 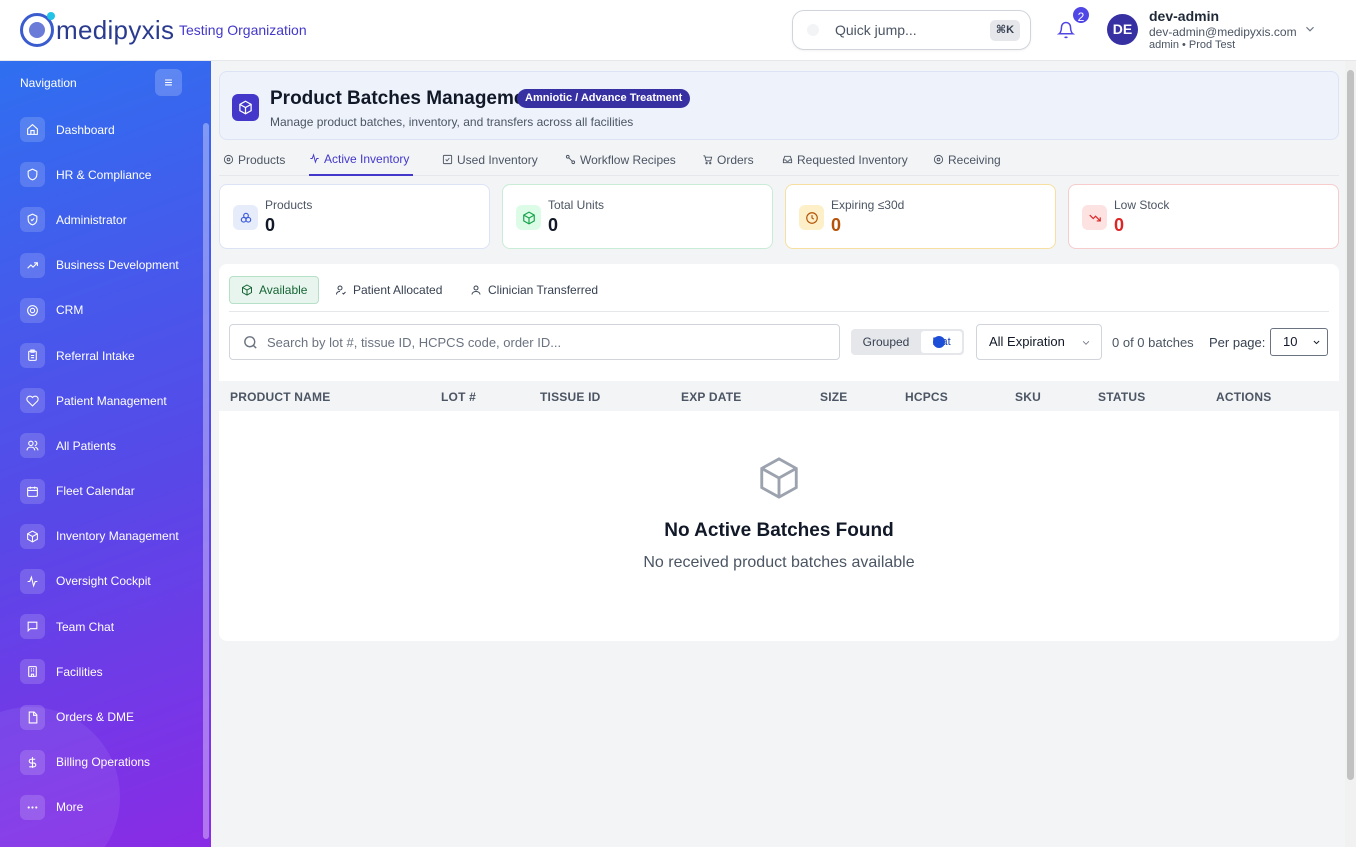 What do you see at coordinates (117, 265) in the screenshot?
I see `sidebar-item-label: Business Development` at bounding box center [117, 265].